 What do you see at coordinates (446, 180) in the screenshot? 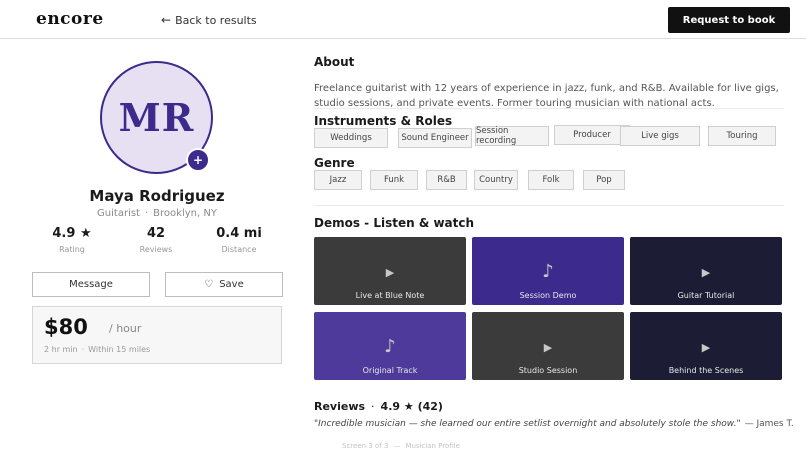
I see `chip-rnb: R&B` at bounding box center [446, 180].